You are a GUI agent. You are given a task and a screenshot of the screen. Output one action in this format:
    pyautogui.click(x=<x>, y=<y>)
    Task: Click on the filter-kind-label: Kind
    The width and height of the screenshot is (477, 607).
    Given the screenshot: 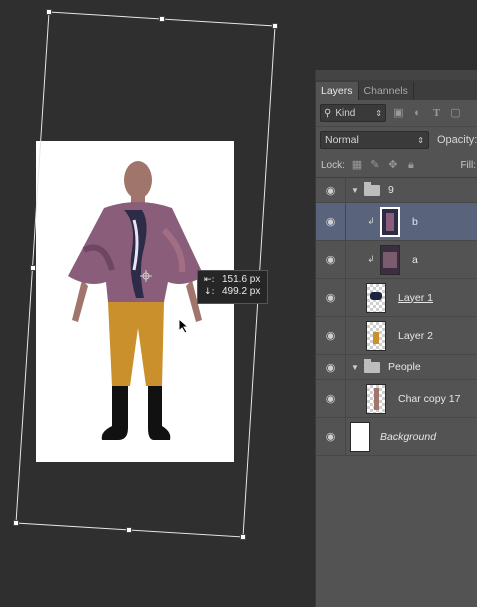 What is the action you would take?
    pyautogui.click(x=345, y=113)
    